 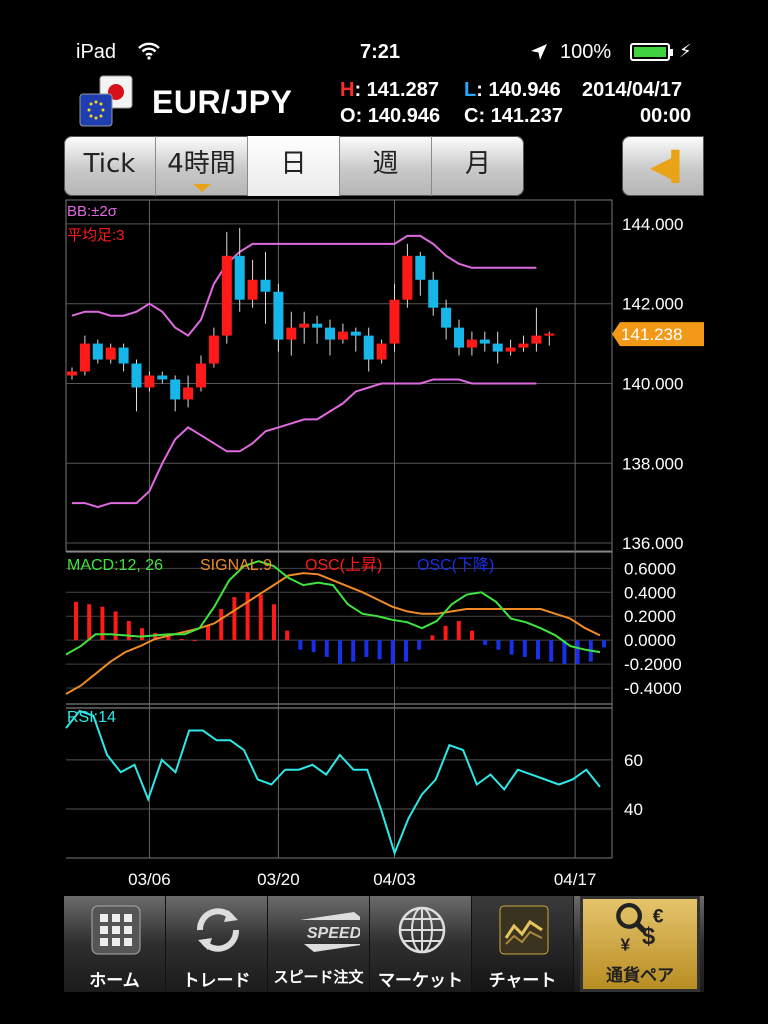 What do you see at coordinates (632, 90) in the screenshot?
I see `quote-date: 2014/04/17` at bounding box center [632, 90].